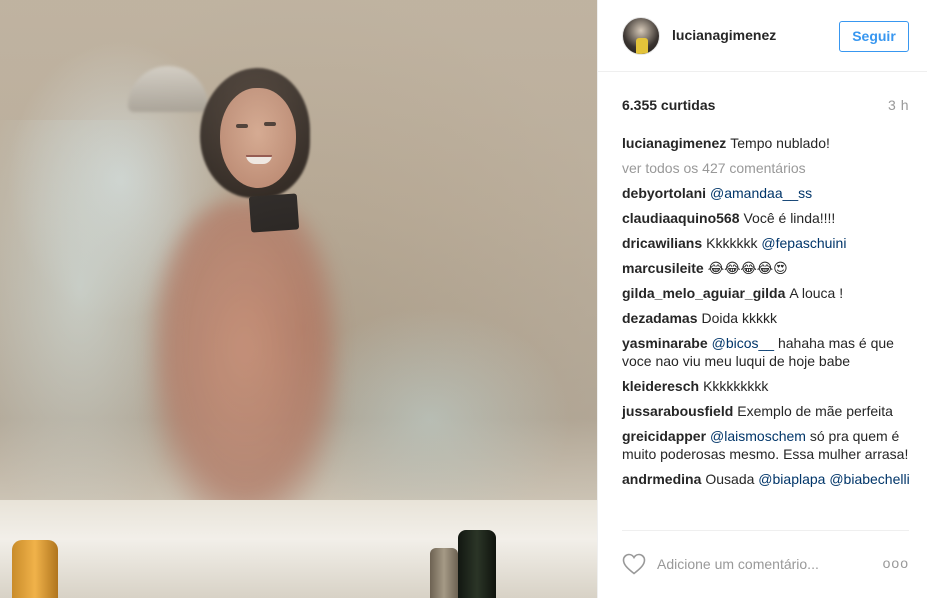 Image resolution: width=927 pixels, height=598 pixels. Describe the element at coordinates (791, 479) in the screenshot. I see `comment-mention-link: @biaplapa` at that location.